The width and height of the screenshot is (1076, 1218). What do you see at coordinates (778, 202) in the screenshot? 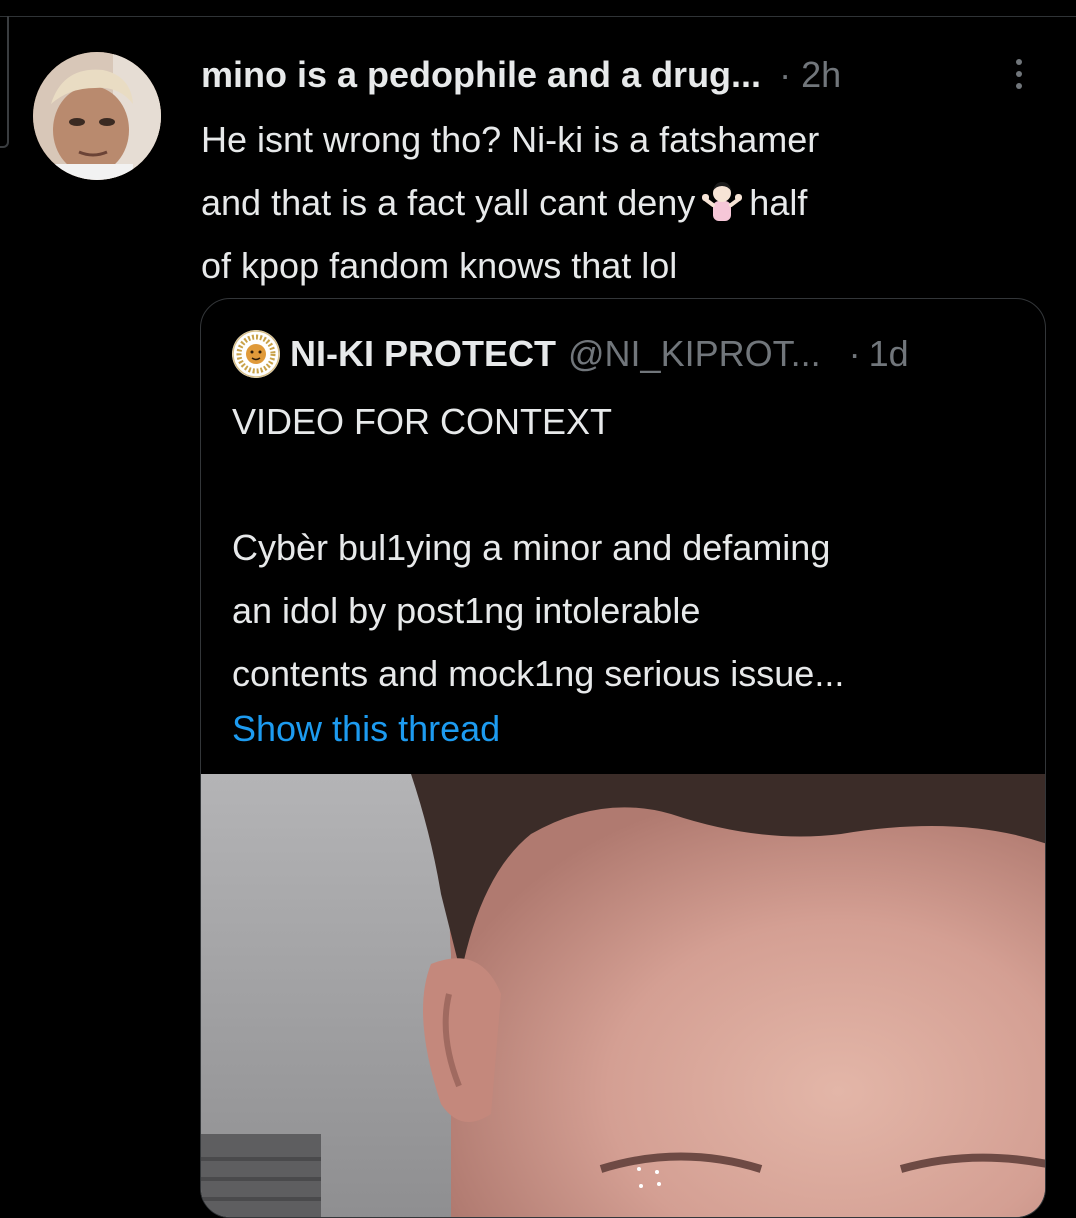
I see `tweet-text-line-end: half` at bounding box center [778, 202].